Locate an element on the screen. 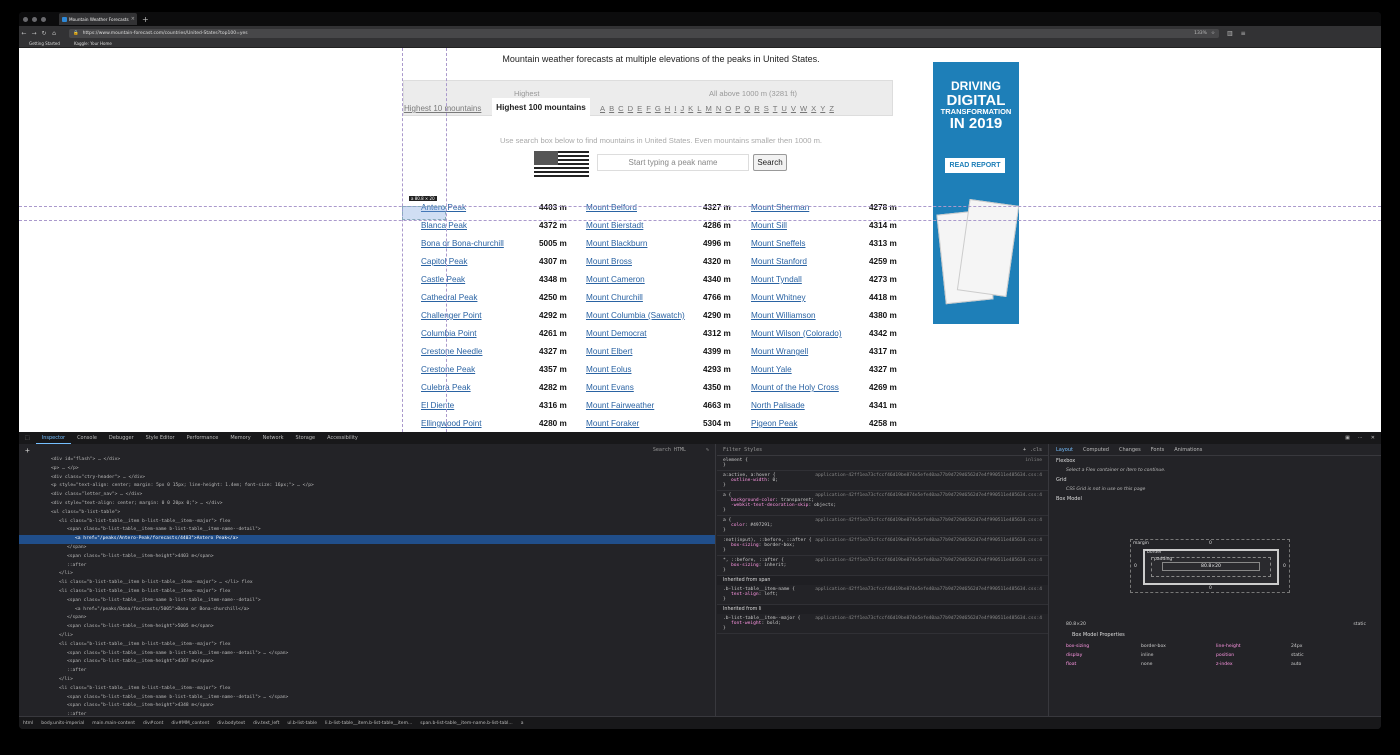  letter-link-y: Y is located at coordinates (822, 108).